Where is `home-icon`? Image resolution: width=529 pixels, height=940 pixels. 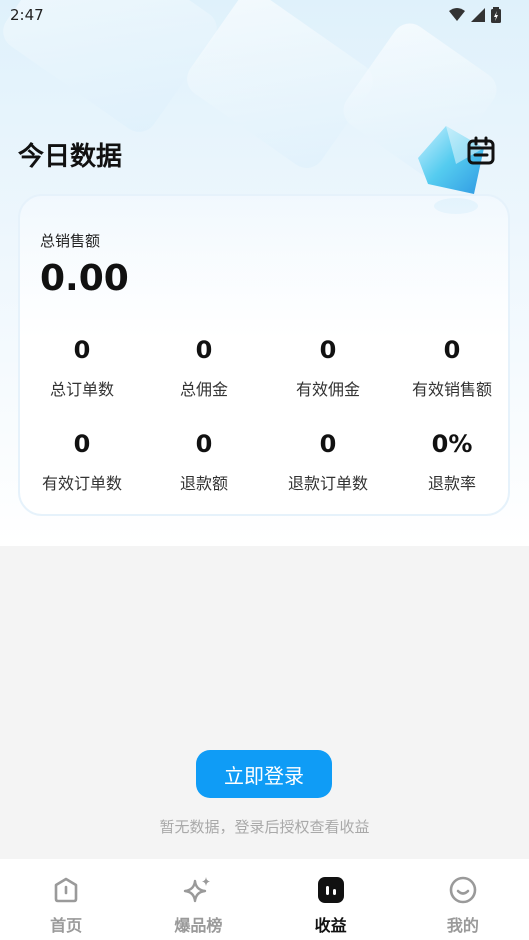
home-icon is located at coordinates (66, 890).